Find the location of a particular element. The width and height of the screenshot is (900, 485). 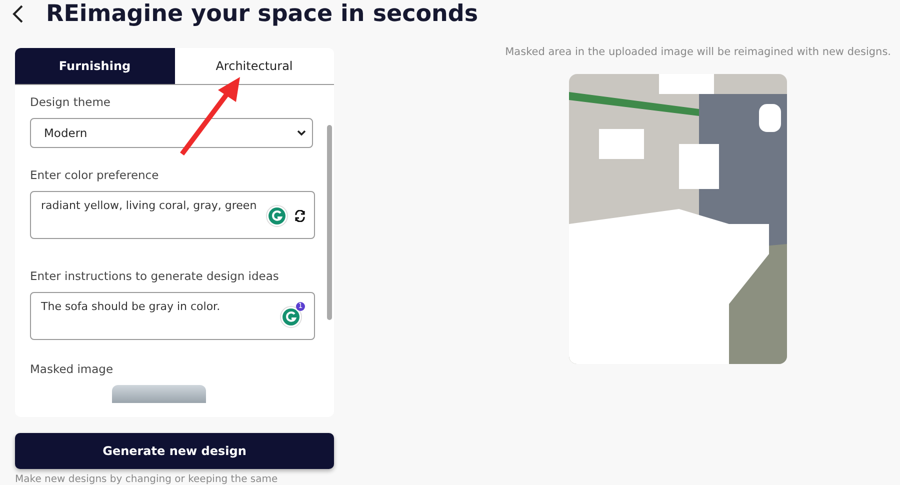

color-input-field: radiant yellow, living coral, gray, green is located at coordinates (172, 215).